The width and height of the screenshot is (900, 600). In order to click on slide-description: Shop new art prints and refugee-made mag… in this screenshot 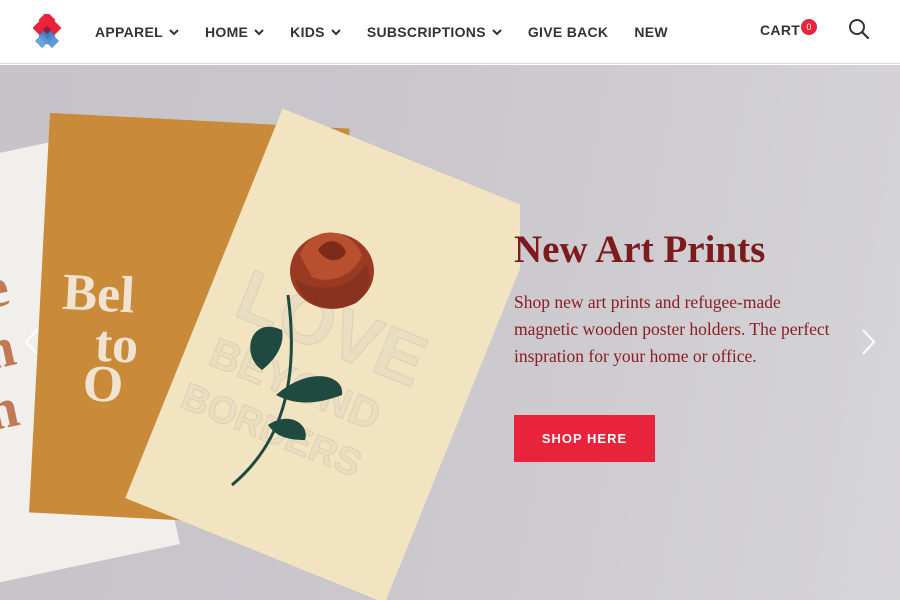, I will do `click(672, 329)`.